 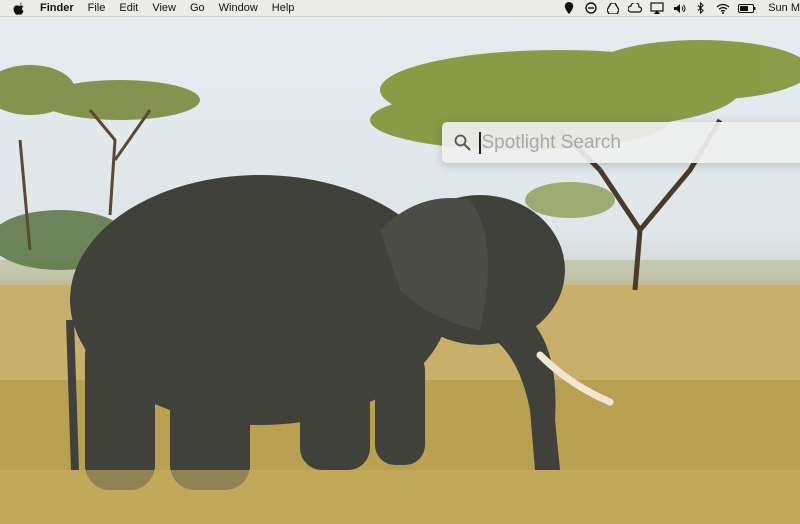 I want to click on airplay-icon, so click(x=657, y=8).